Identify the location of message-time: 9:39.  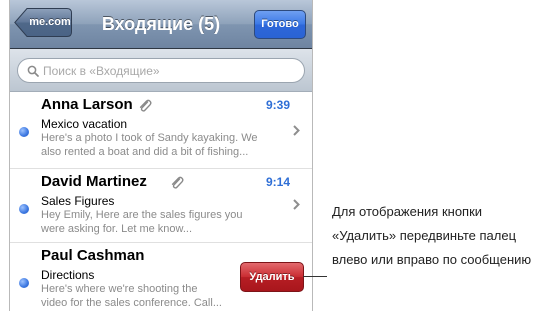
(277, 105).